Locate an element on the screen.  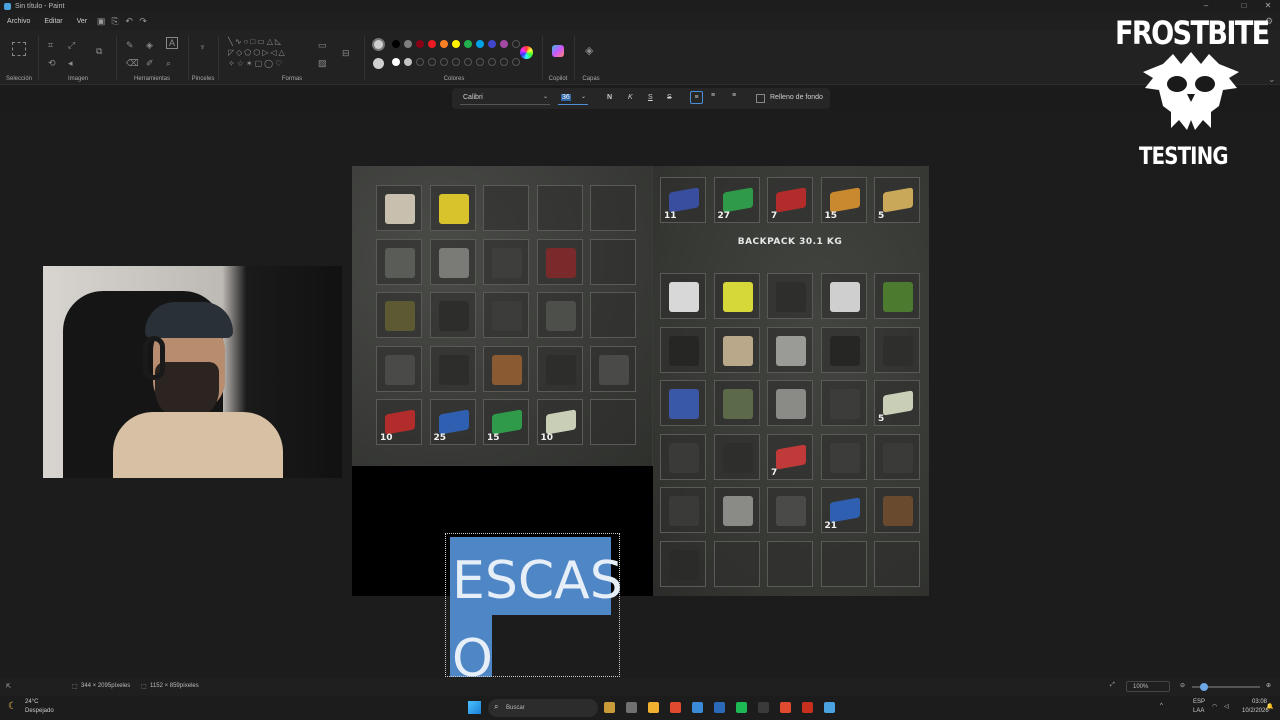
tray-overflow-icon: ^ is located at coordinates (1161, 706).